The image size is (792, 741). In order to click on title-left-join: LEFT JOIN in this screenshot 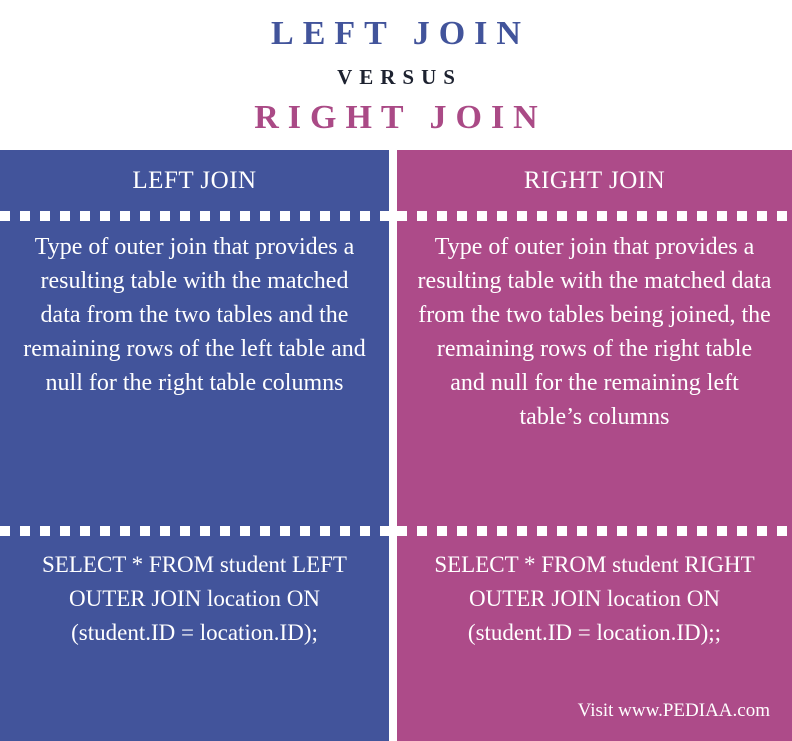, I will do `click(400, 33)`.